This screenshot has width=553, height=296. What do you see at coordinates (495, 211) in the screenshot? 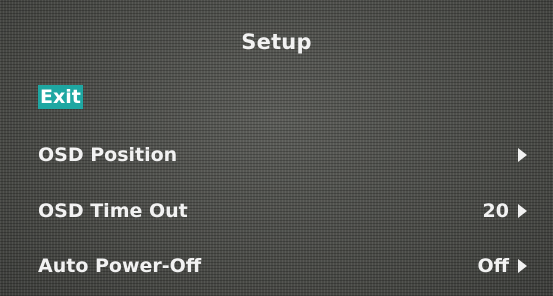
I see `menu-item-value: 20` at bounding box center [495, 211].